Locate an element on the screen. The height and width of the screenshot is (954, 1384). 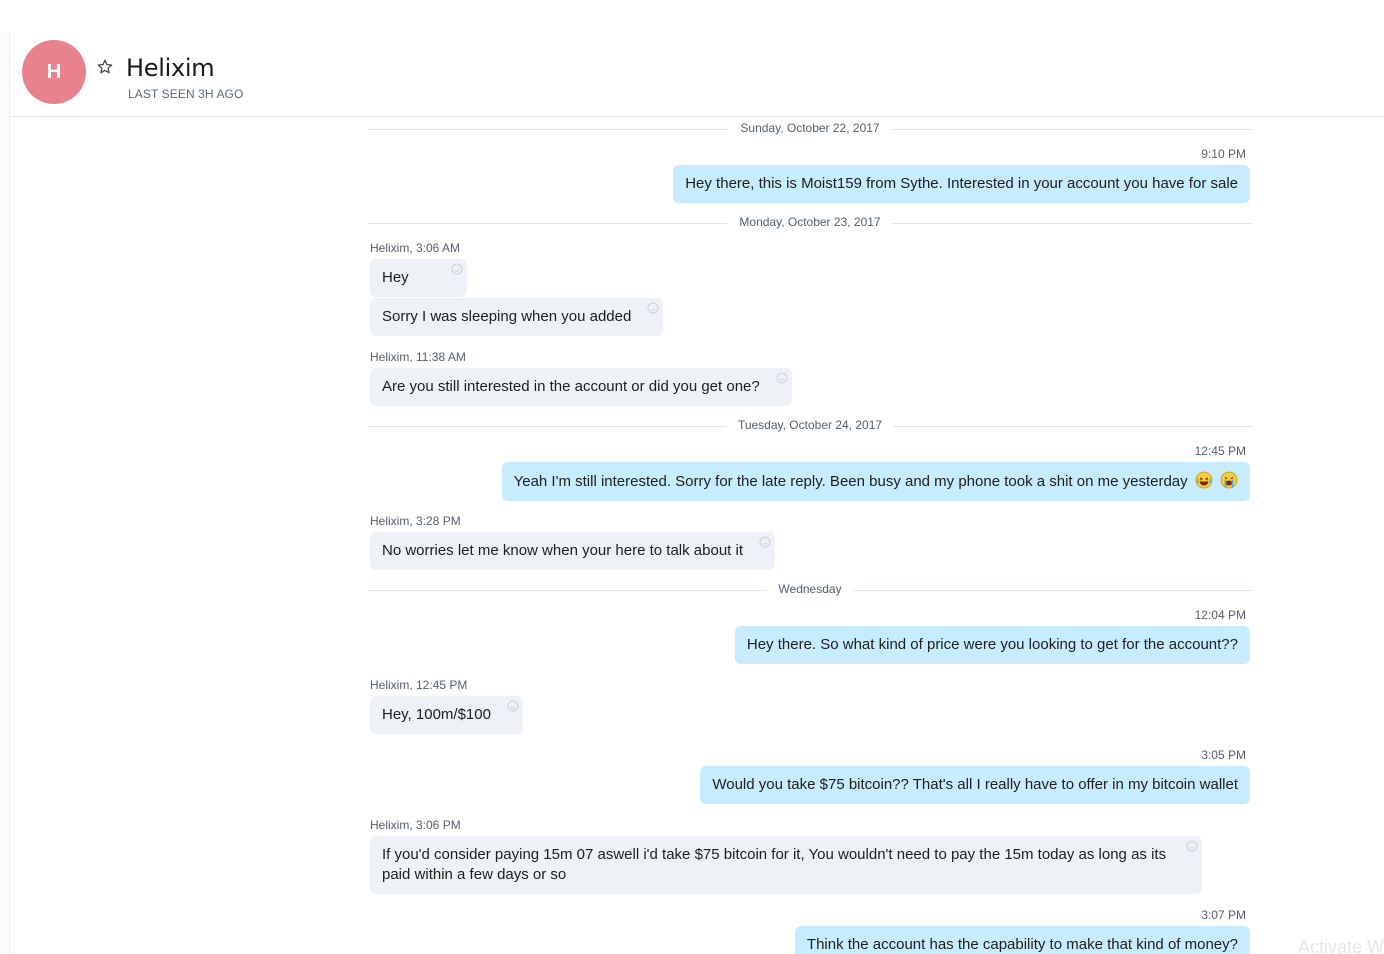
avatar: H is located at coordinates (54, 72).